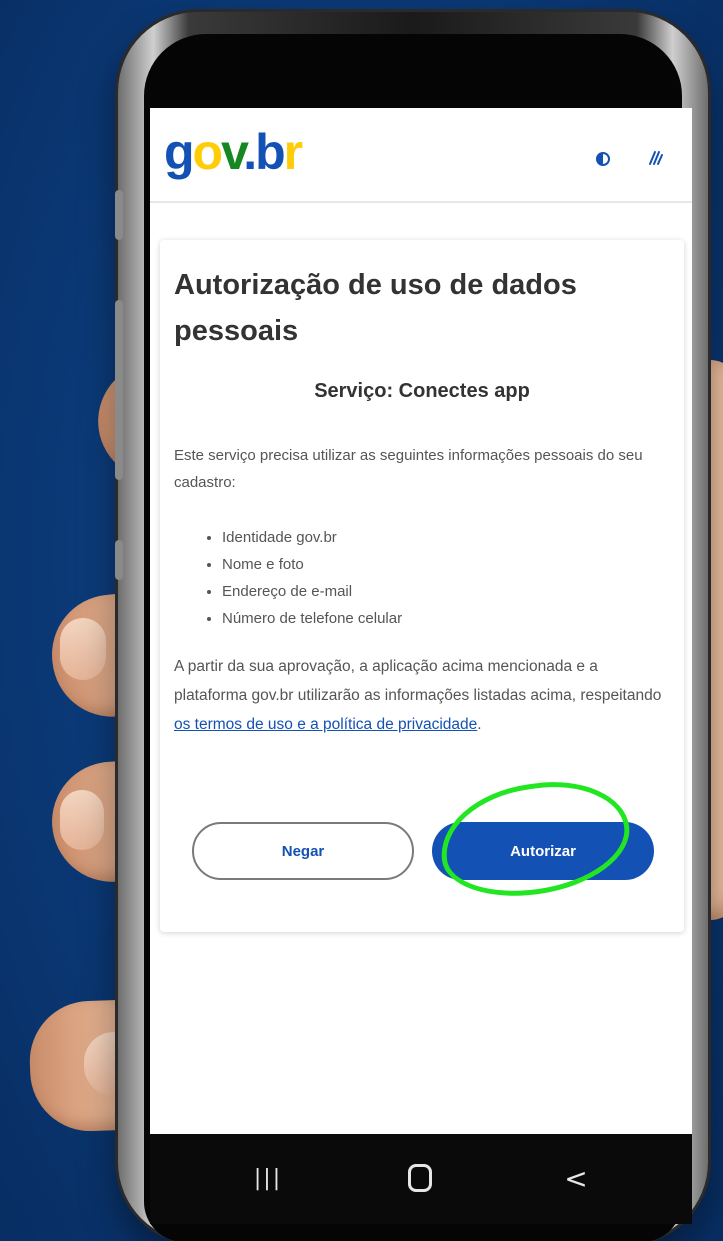 Image resolution: width=723 pixels, height=1241 pixels. Describe the element at coordinates (233, 152) in the screenshot. I see `govbr-logo: gov.br` at that location.